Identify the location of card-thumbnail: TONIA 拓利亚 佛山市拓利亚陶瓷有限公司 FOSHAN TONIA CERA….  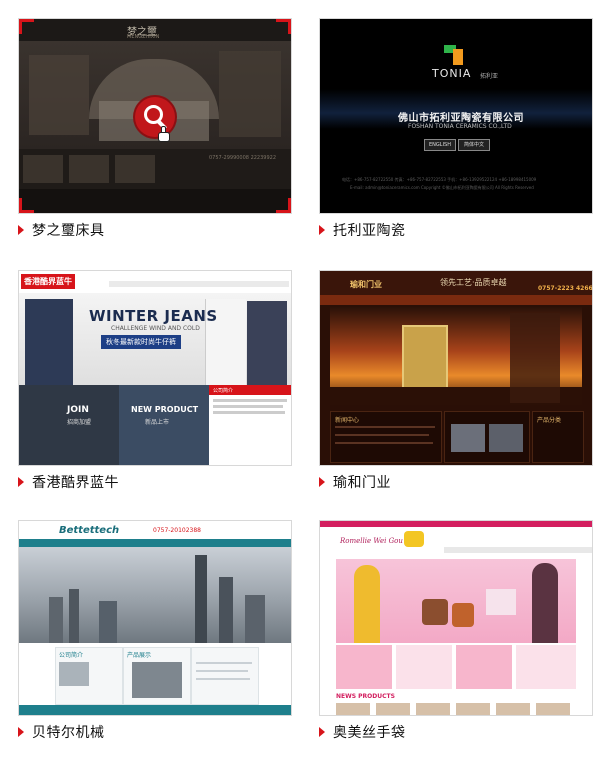
(456, 116).